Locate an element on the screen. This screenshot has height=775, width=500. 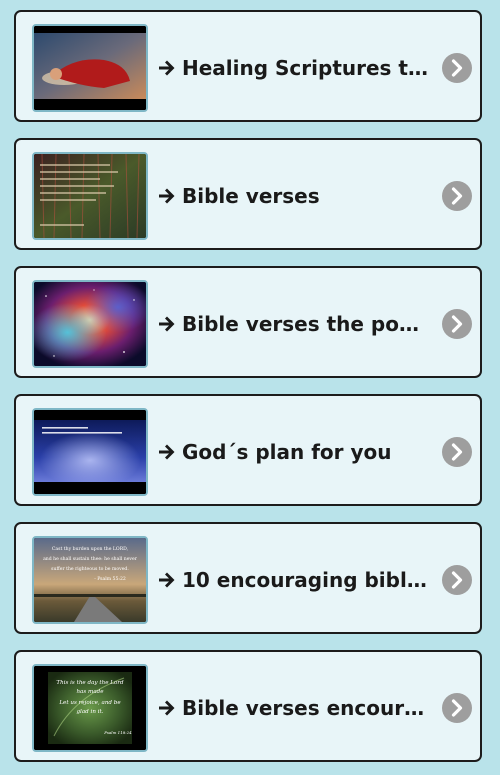
item-title: God´s plan for you is located at coordinates (287, 452).